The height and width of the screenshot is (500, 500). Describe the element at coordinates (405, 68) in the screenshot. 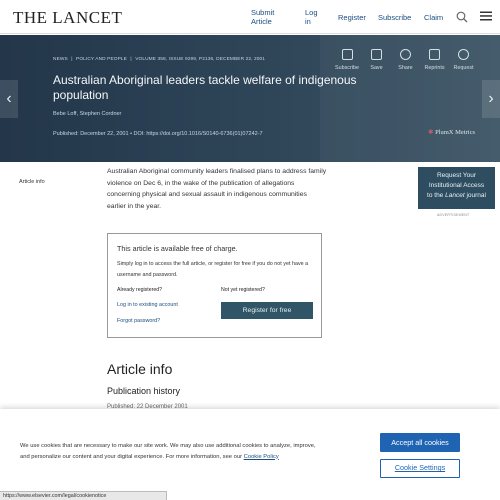

I see `share-action-label: Share` at that location.